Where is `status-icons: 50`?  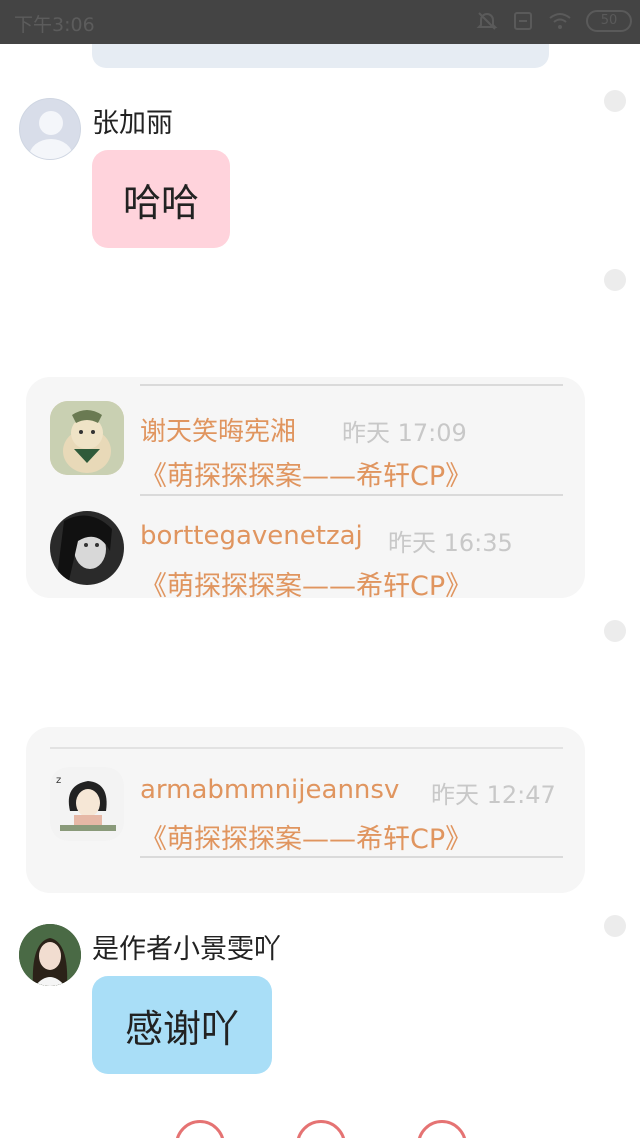
status-icons: 50 is located at coordinates (554, 21).